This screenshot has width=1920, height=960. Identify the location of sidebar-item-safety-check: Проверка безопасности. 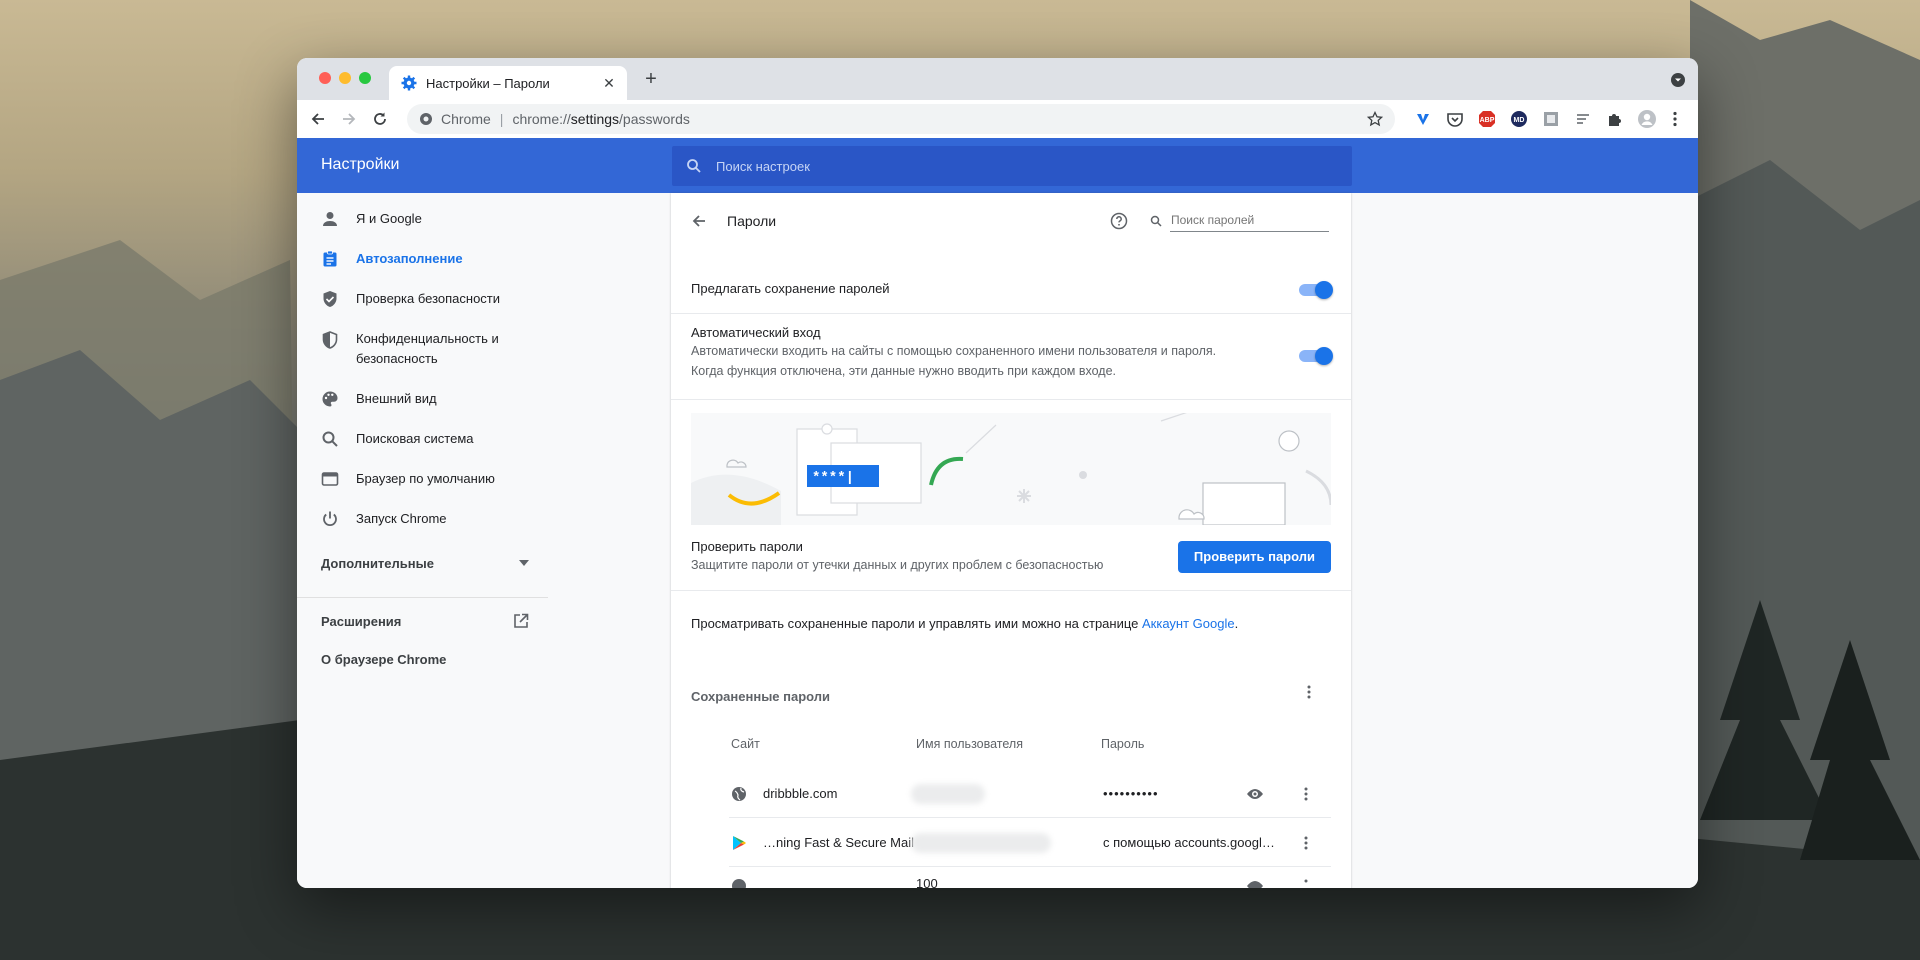
(398, 299).